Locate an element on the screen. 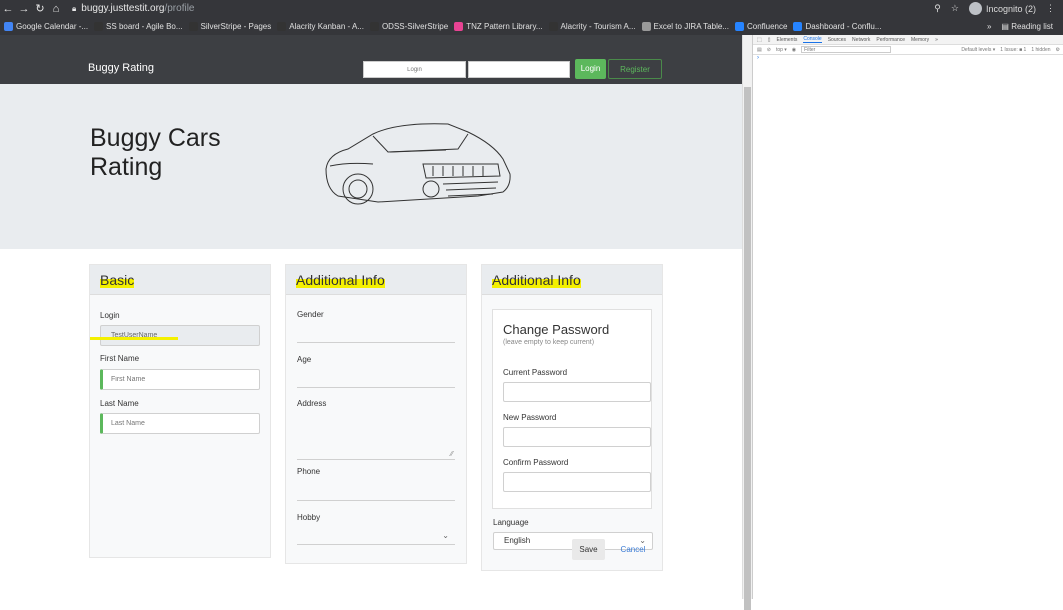 The width and height of the screenshot is (1063, 610). highlight-annotation is located at coordinates (134, 338).